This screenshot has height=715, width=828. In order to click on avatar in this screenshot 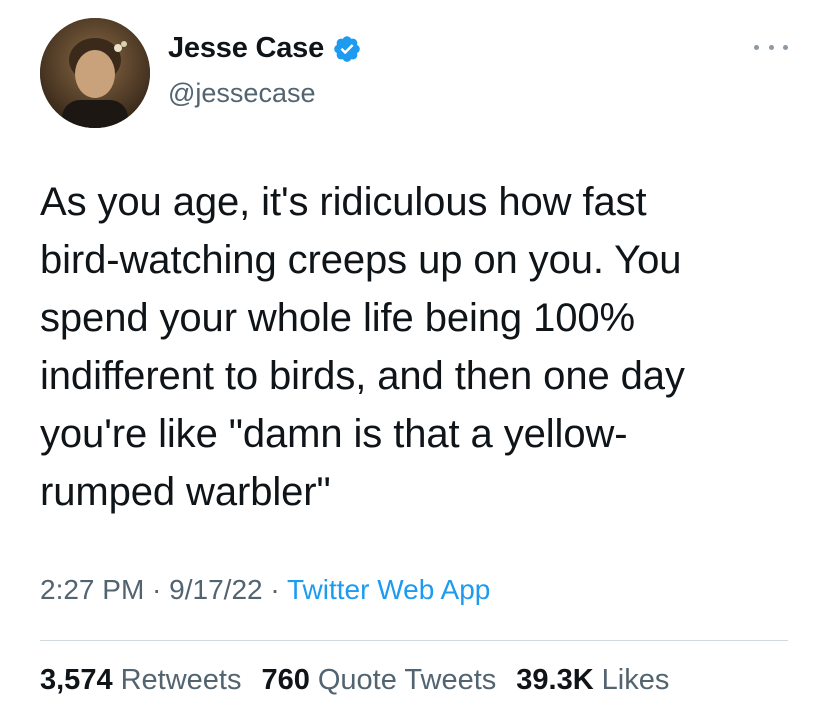, I will do `click(95, 73)`.